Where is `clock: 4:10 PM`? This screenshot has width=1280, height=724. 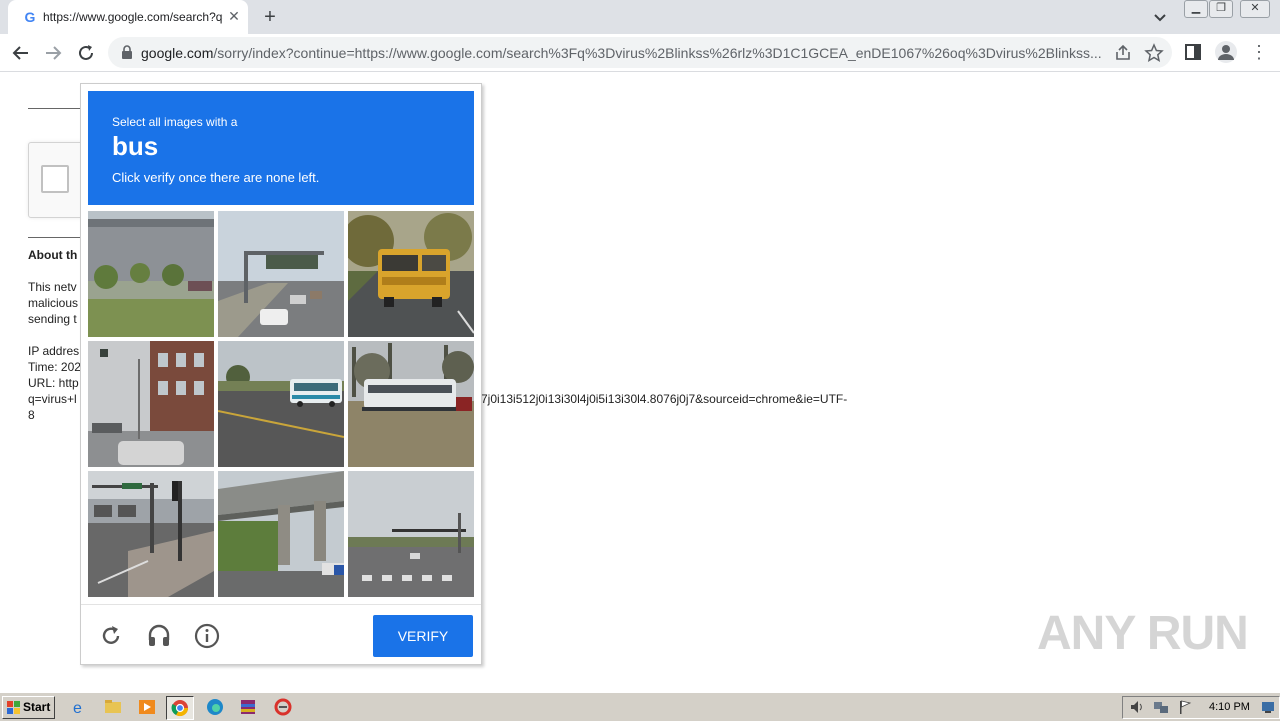 clock: 4:10 PM is located at coordinates (1229, 707).